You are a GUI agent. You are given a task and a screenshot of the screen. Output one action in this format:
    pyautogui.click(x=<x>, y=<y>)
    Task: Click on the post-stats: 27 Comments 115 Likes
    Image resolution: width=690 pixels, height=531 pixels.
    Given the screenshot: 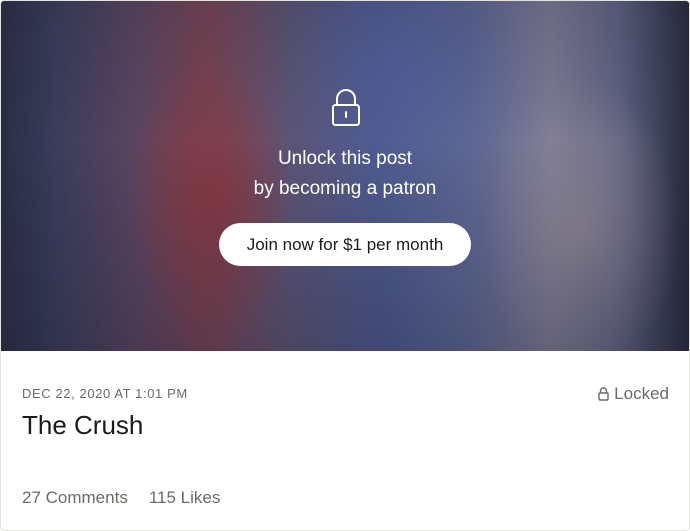 What is the action you would take?
    pyautogui.click(x=131, y=498)
    